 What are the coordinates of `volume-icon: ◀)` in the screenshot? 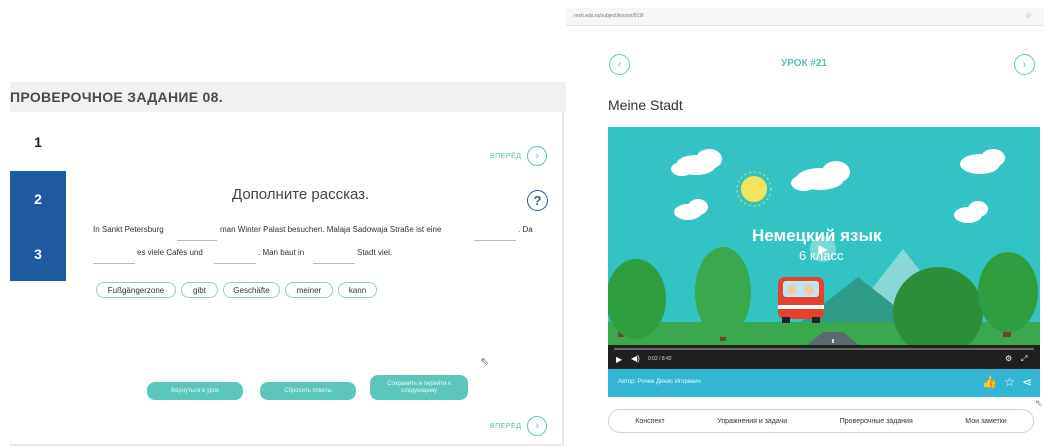 It's located at (635, 358).